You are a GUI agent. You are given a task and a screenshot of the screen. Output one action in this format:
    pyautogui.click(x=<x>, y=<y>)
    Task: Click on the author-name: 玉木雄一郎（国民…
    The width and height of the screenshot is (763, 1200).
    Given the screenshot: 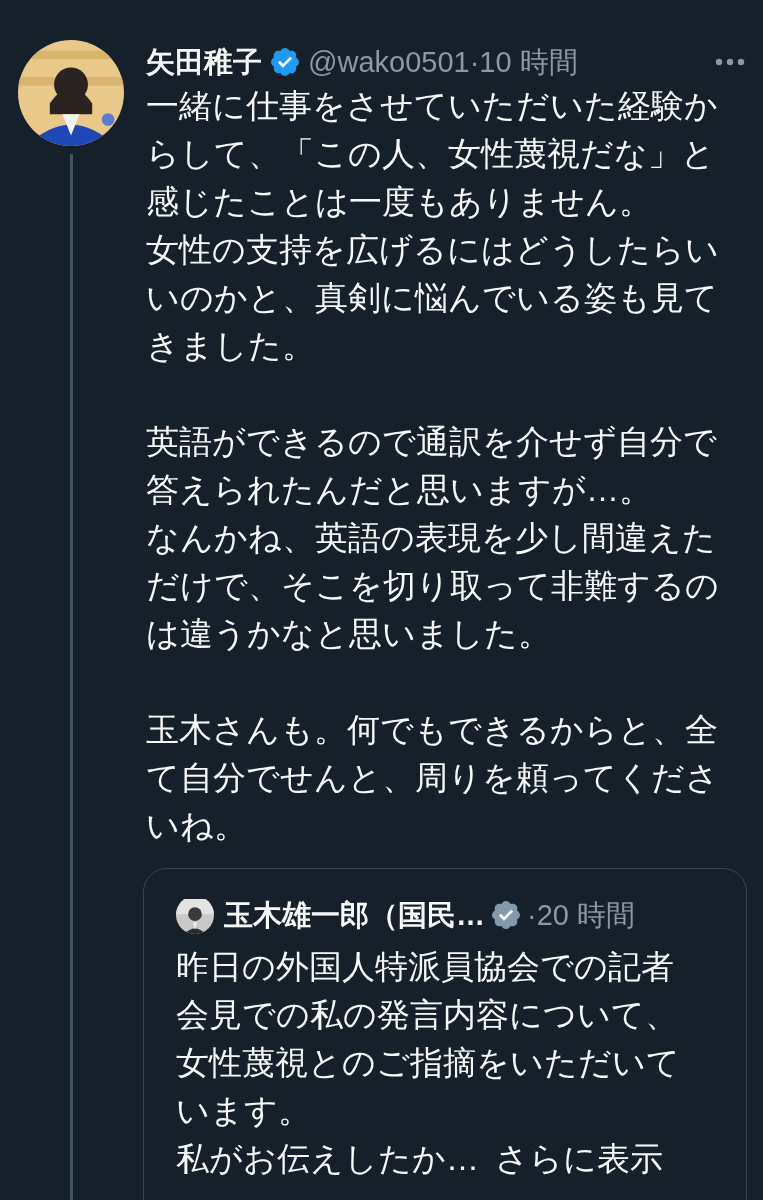 What is the action you would take?
    pyautogui.click(x=354, y=915)
    